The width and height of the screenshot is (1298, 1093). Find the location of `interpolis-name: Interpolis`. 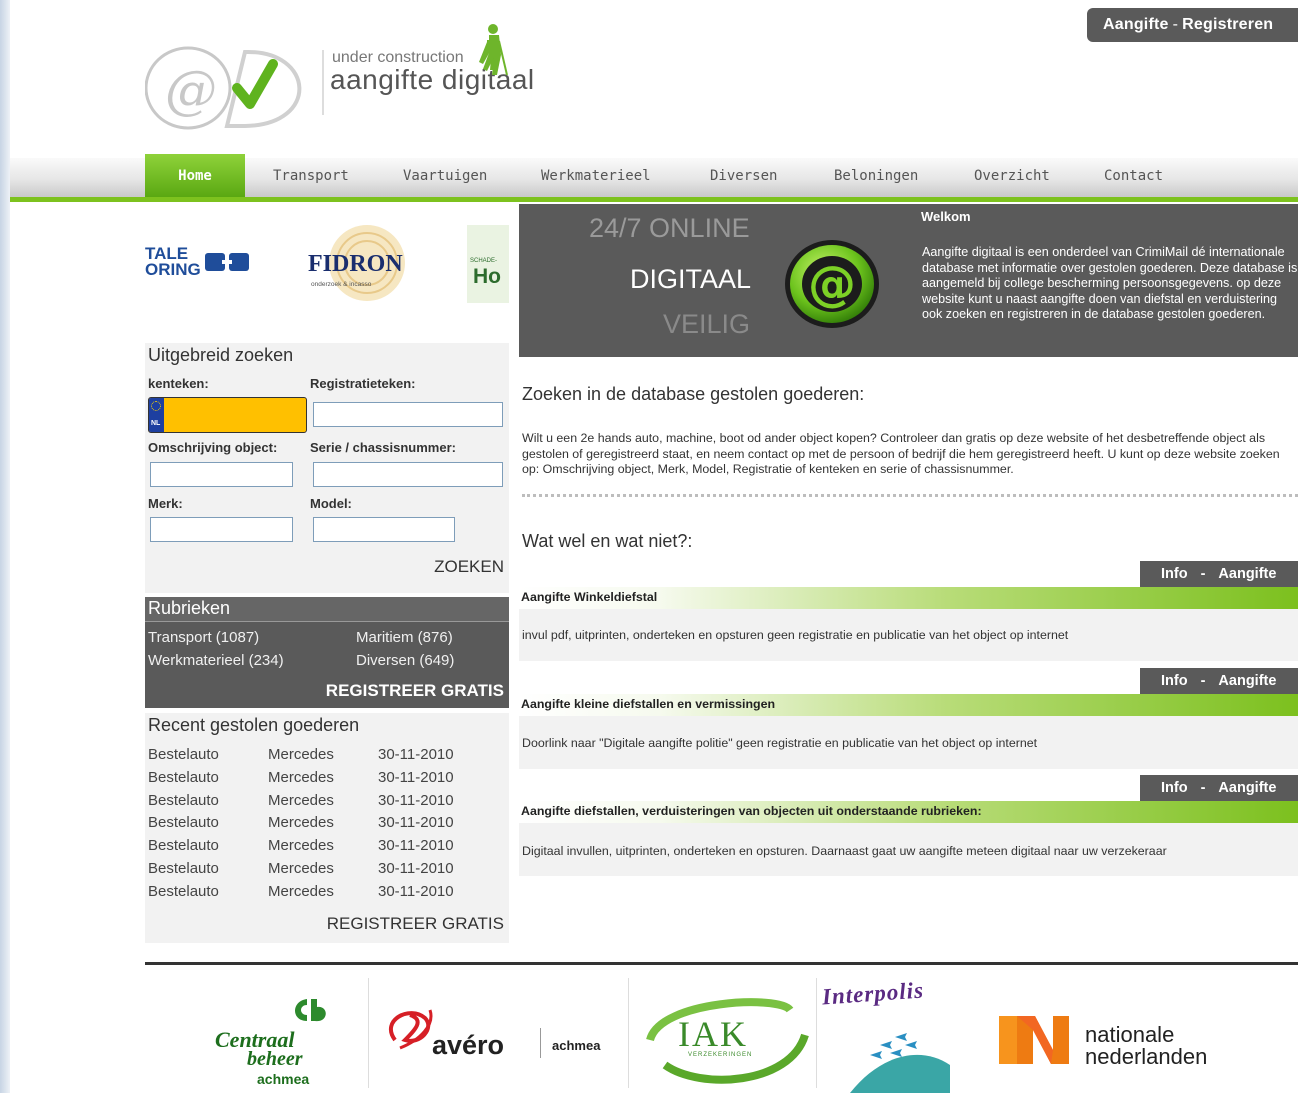

interpolis-name: Interpolis is located at coordinates (873, 993).